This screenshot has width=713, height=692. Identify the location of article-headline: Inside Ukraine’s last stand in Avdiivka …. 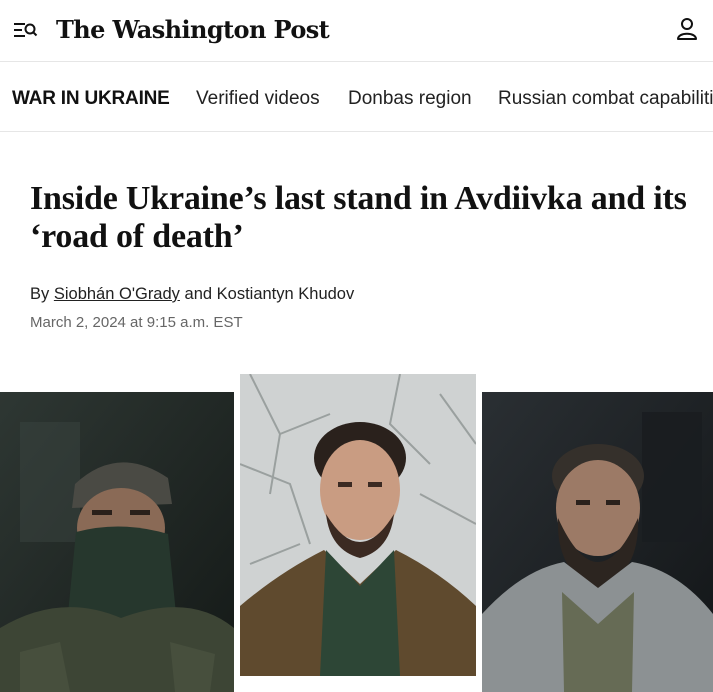
(358, 217).